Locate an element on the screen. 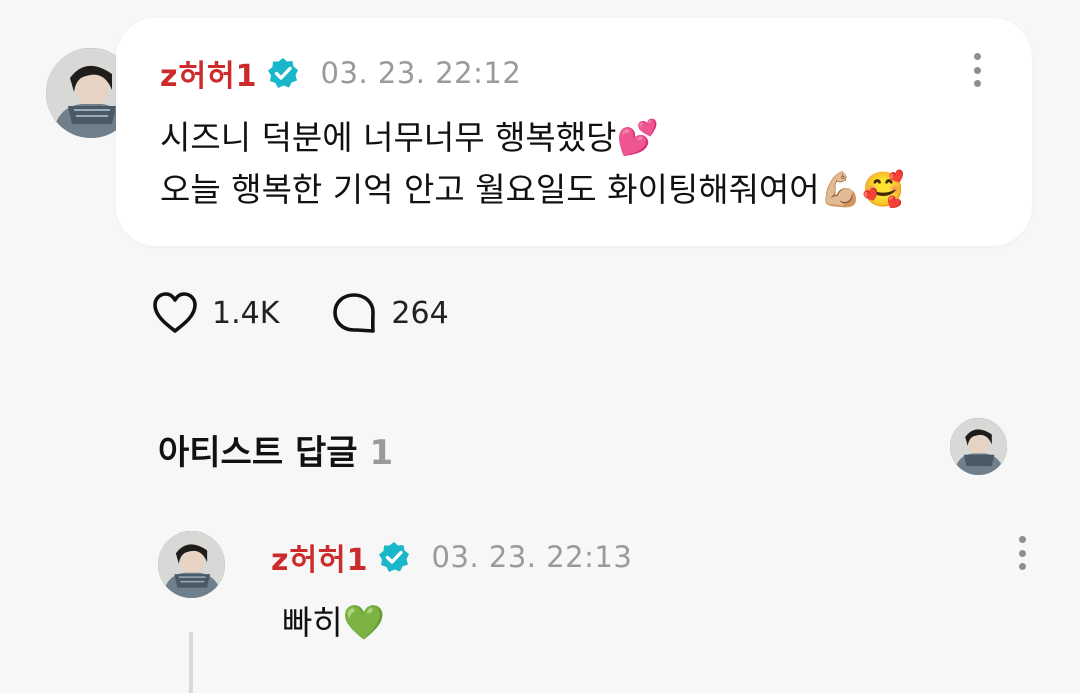 This screenshot has height=693, width=1080. reply-body-text: 빠히 is located at coordinates (312, 622).